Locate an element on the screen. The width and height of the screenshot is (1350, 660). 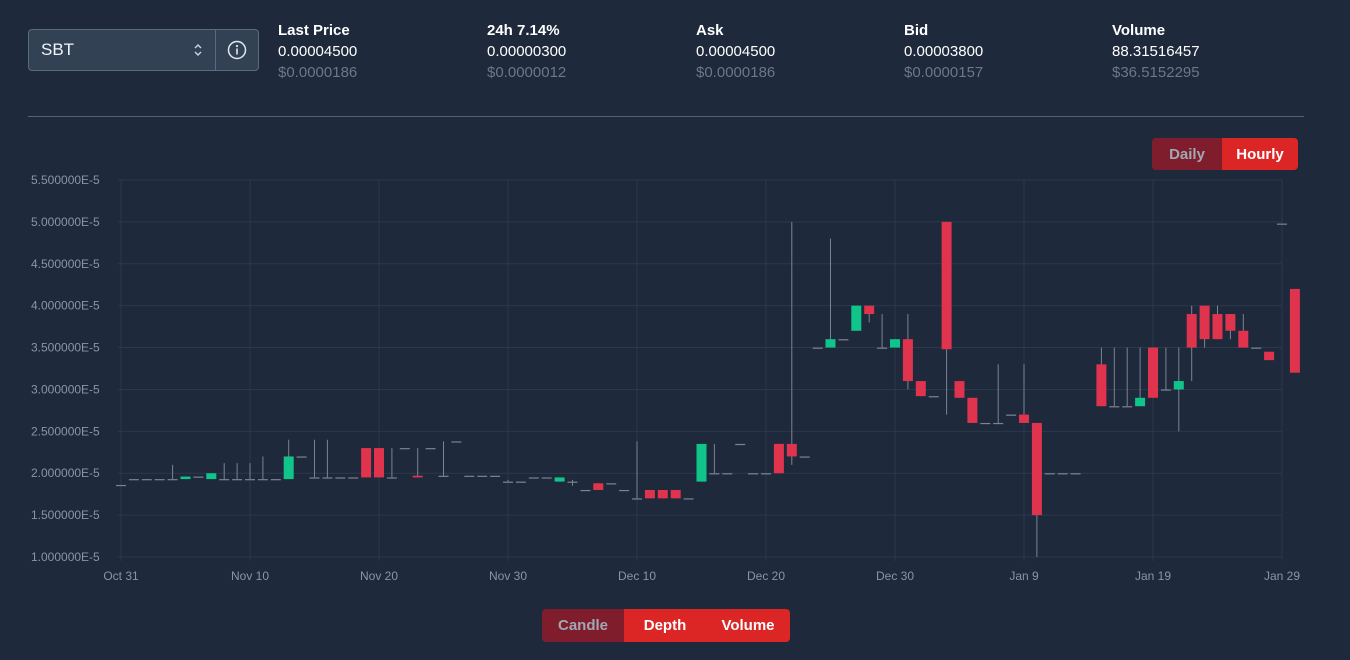
stat-value: 88.31516457 is located at coordinates (1156, 51).